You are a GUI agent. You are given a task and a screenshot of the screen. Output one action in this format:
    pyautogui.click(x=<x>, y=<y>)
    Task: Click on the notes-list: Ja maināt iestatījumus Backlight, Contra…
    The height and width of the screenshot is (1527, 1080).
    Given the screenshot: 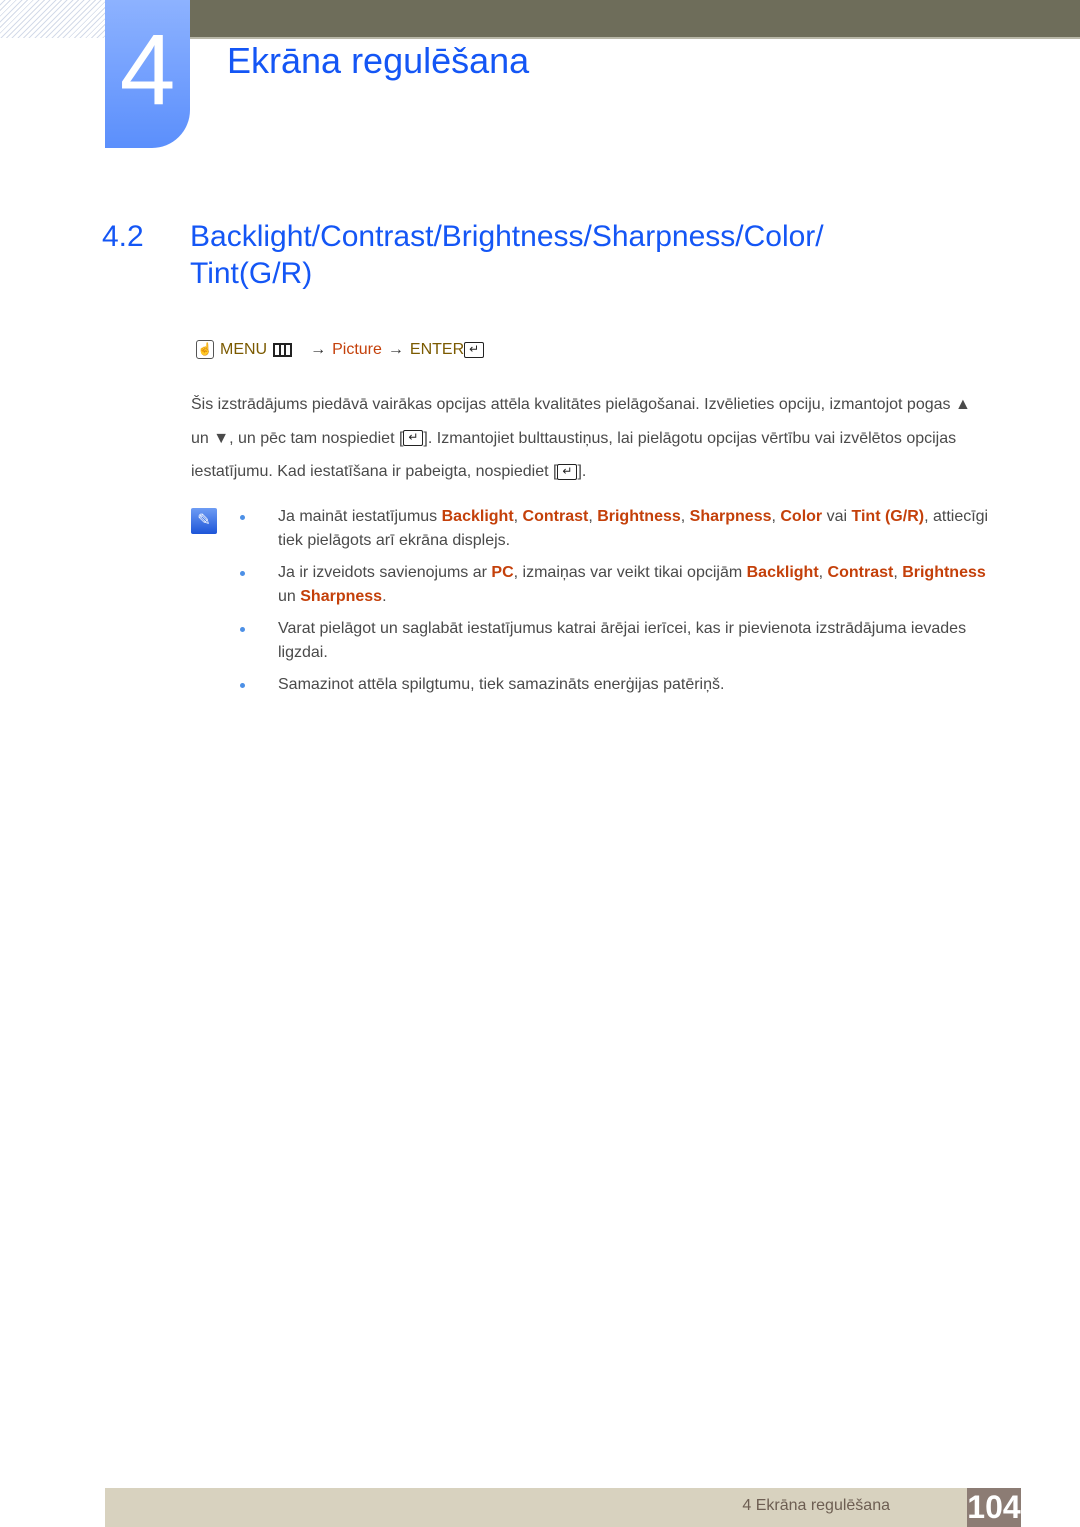 What is the action you would take?
    pyautogui.click(x=620, y=605)
    